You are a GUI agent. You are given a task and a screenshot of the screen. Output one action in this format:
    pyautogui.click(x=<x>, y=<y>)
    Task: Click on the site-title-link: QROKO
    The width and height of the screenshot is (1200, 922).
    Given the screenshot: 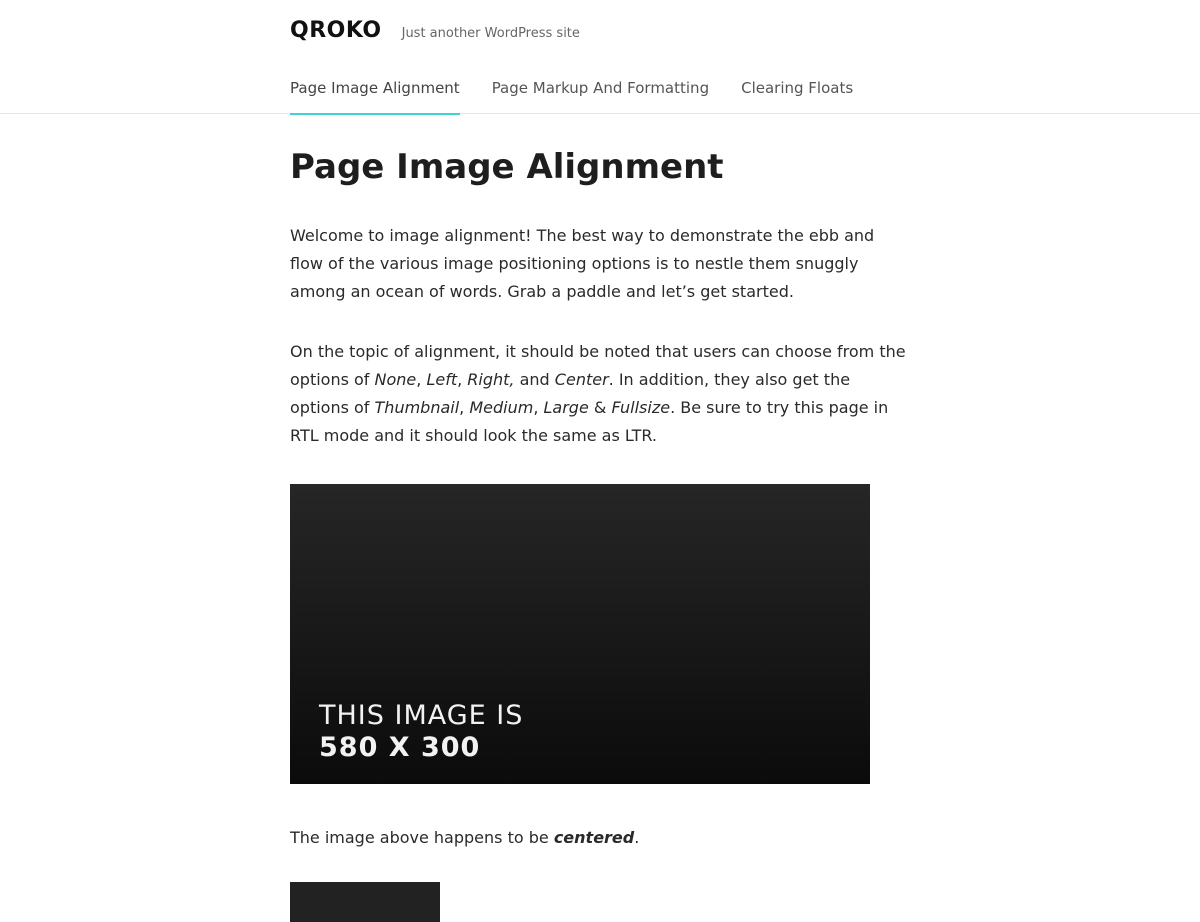 What is the action you would take?
    pyautogui.click(x=336, y=30)
    